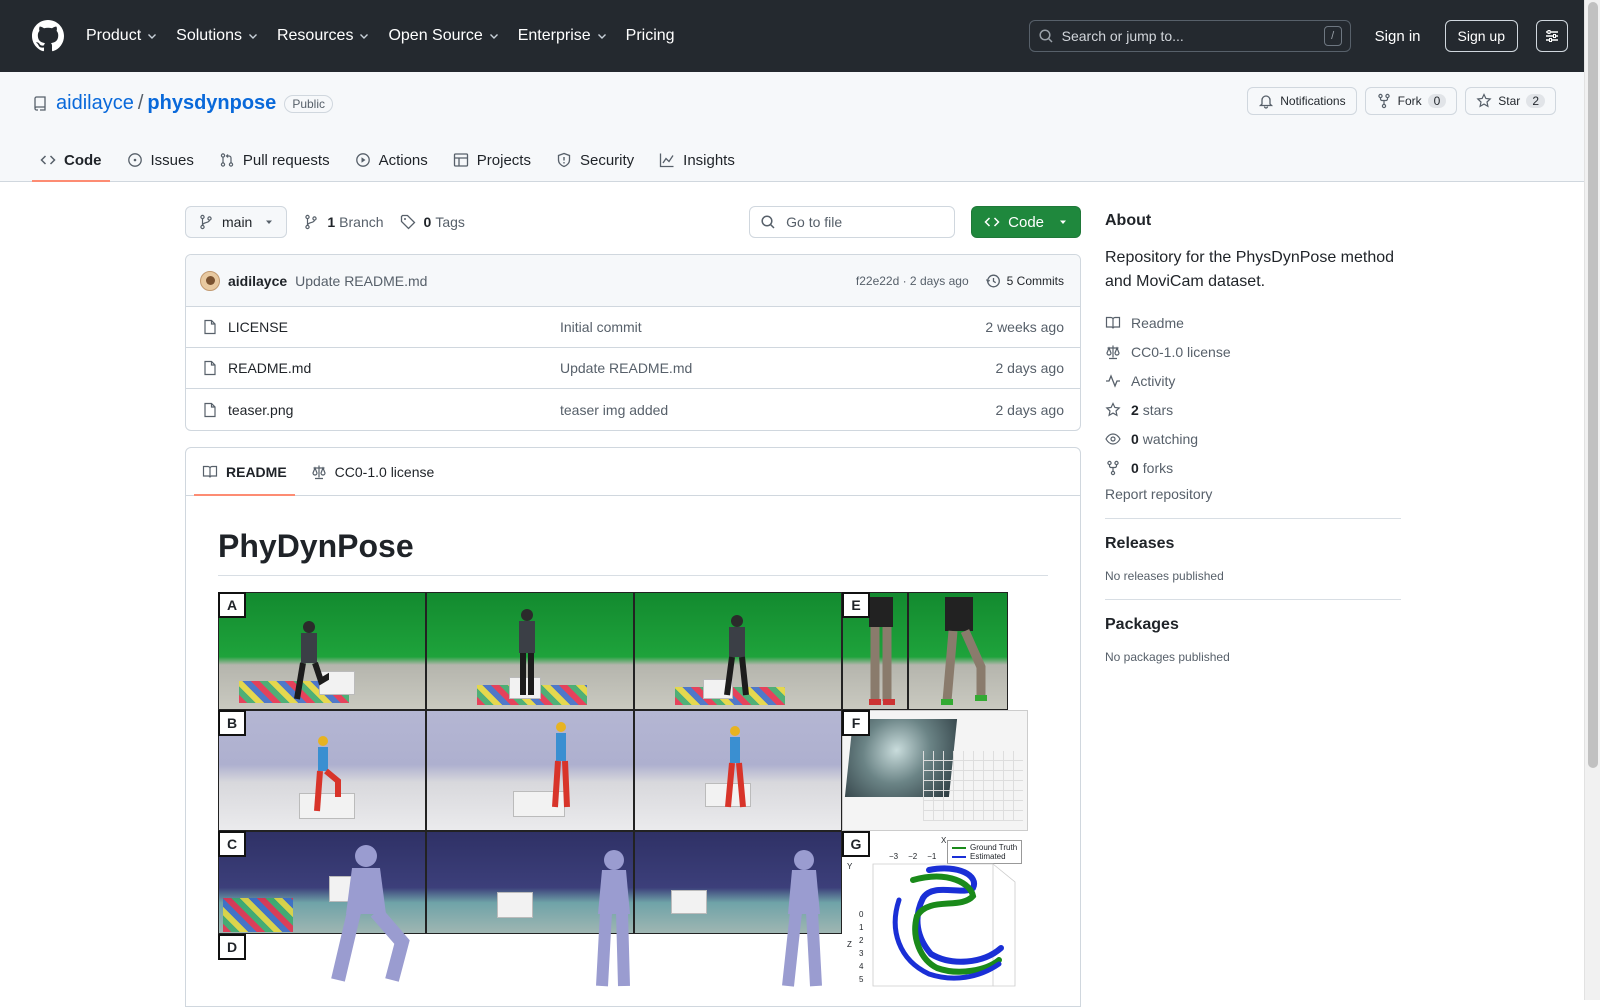 The height and width of the screenshot is (1007, 1600). I want to click on tab-projects: Projects, so click(492, 160).